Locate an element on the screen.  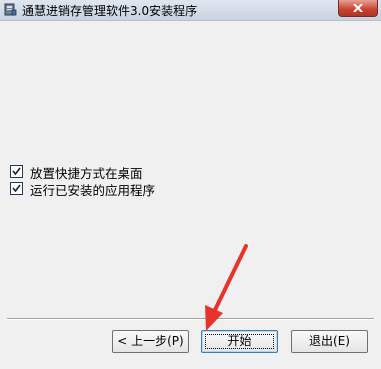
window-title: 通慧进销存管理软件3.0安装程序 is located at coordinates (110, 11).